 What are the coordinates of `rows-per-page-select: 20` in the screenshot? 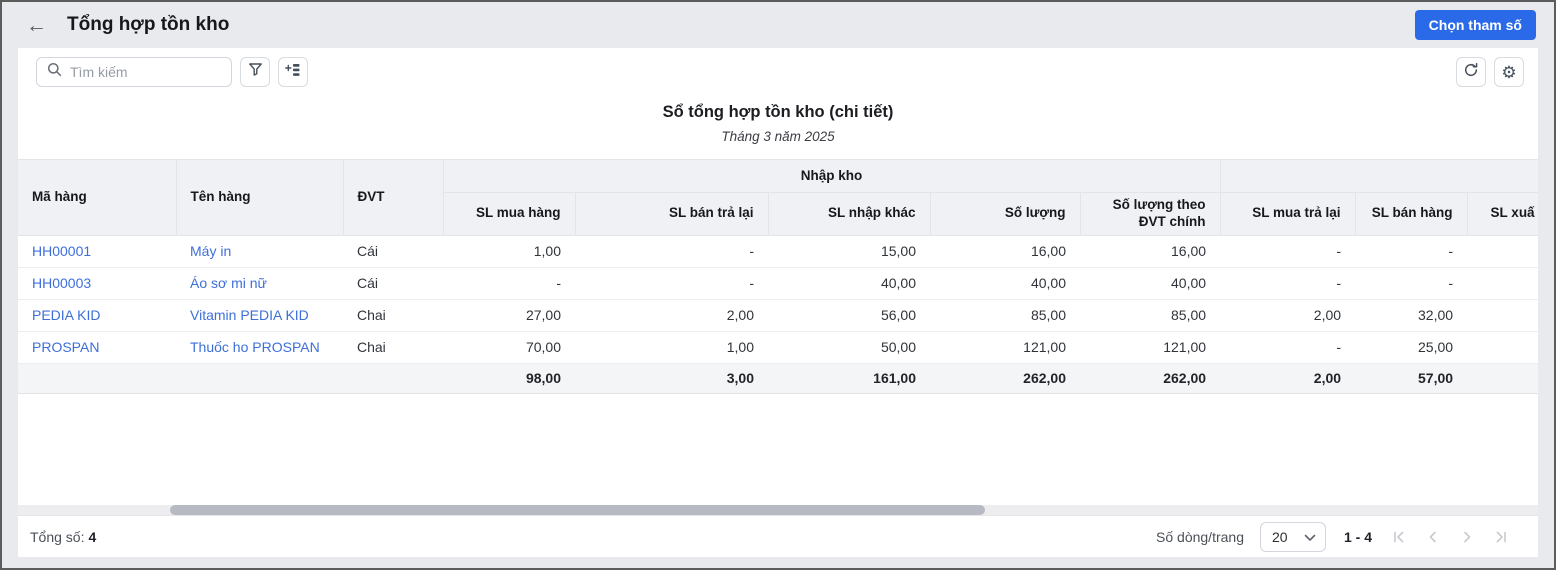 It's located at (1292, 536).